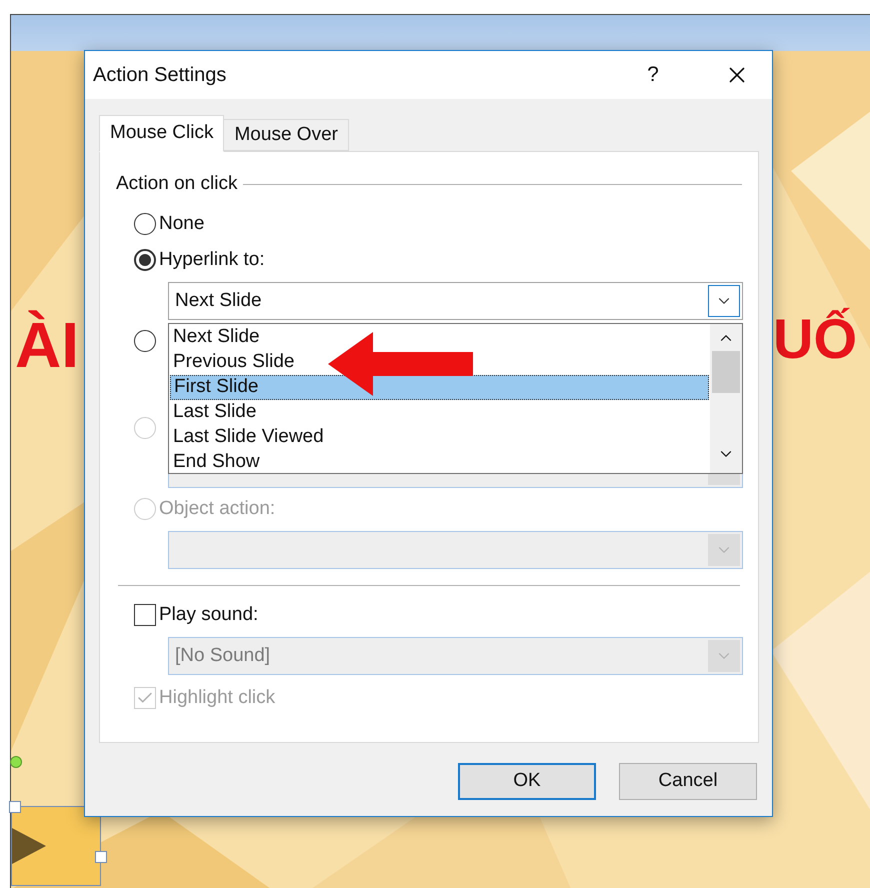 This screenshot has height=888, width=870. What do you see at coordinates (212, 260) in the screenshot?
I see `option-label: Hyperlink to:` at bounding box center [212, 260].